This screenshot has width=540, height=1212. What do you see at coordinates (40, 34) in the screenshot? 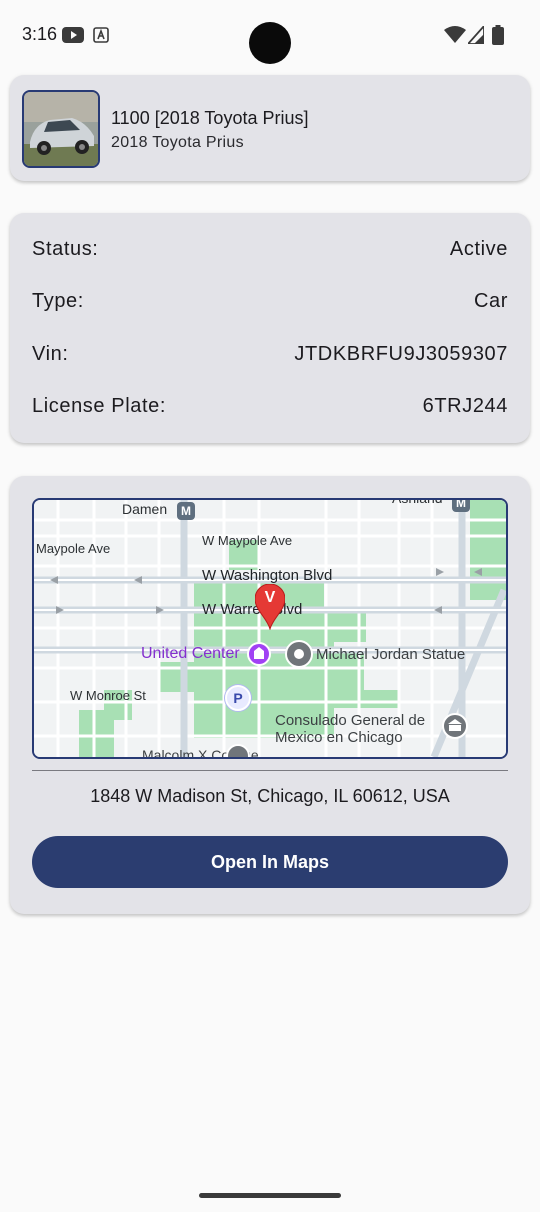
I see `status-time: 3:16` at bounding box center [40, 34].